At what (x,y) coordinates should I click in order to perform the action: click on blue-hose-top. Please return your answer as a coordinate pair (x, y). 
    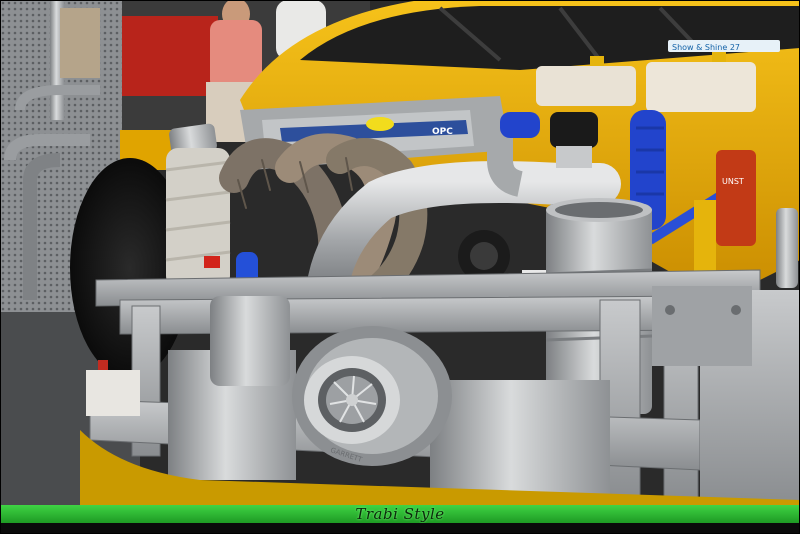
    Looking at the image, I should click on (520, 125).